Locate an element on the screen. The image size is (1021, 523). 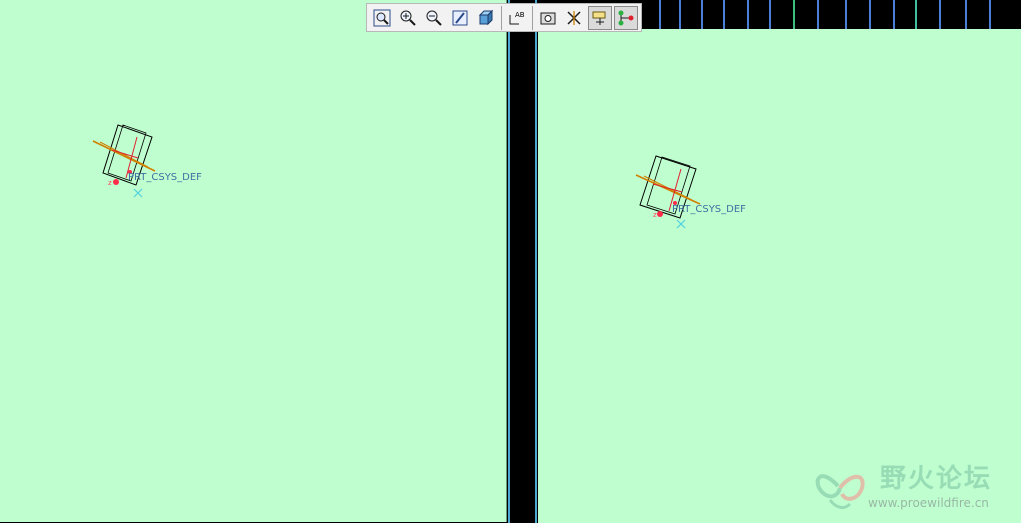
shading-icon is located at coordinates (486, 17).